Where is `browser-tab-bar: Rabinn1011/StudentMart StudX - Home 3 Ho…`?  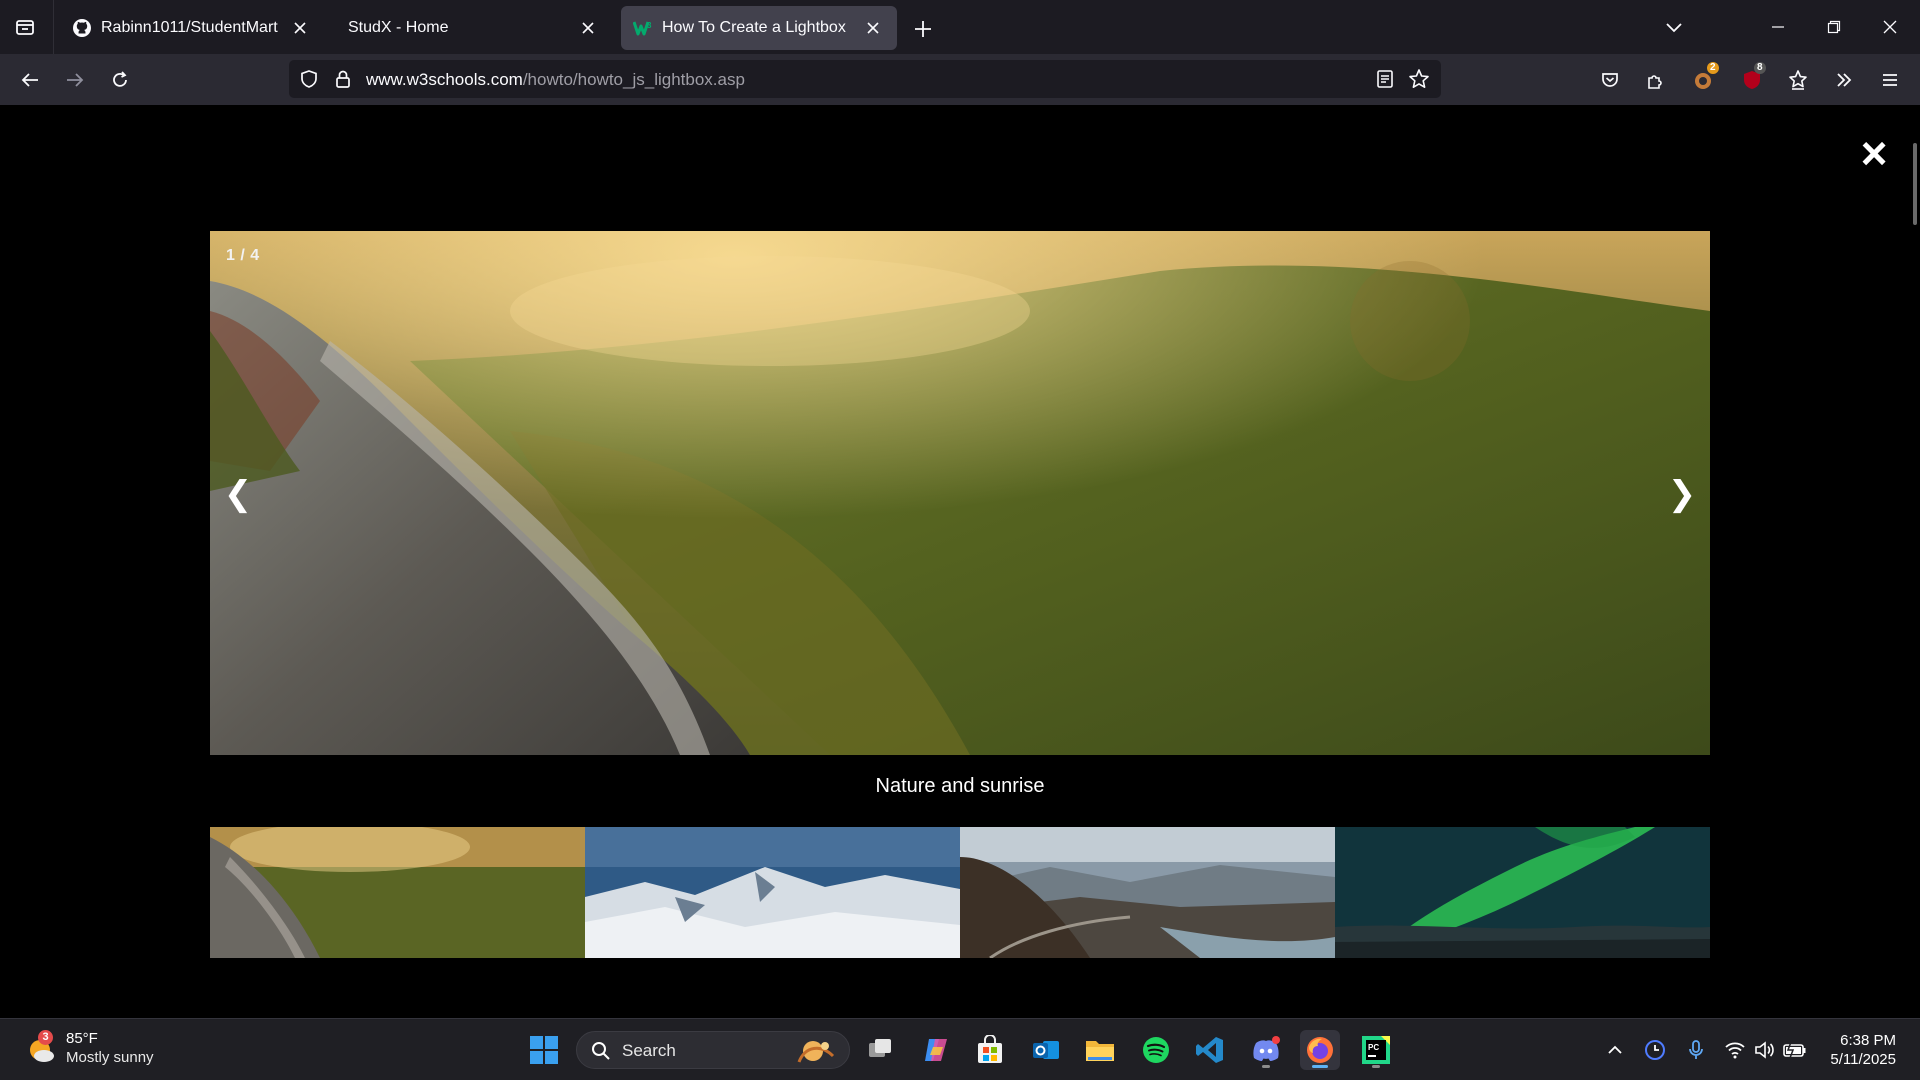
browser-tab-bar: Rabinn1011/StudentMart StudX - Home 3 Ho… is located at coordinates (960, 27).